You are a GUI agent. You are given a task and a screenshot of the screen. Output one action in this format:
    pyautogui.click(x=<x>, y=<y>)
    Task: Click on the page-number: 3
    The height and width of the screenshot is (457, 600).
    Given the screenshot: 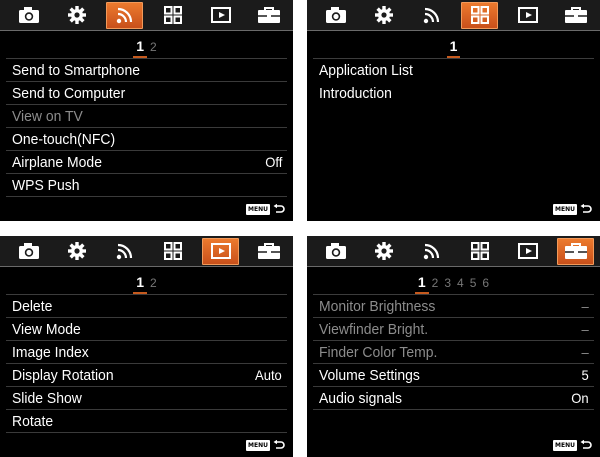 What is the action you would take?
    pyautogui.click(x=447, y=283)
    